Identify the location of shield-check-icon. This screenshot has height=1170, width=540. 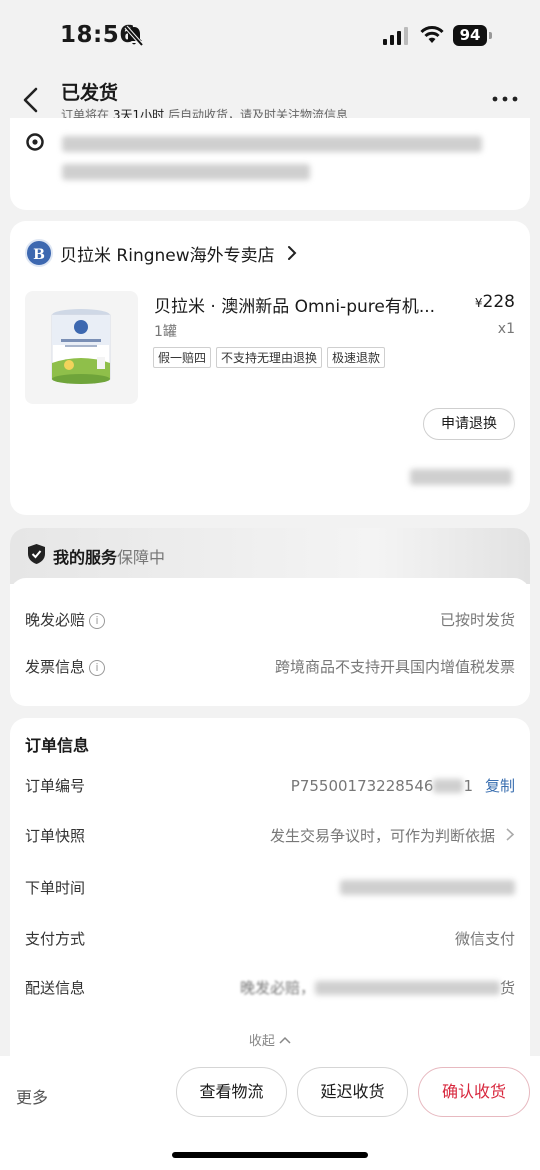
(36, 554).